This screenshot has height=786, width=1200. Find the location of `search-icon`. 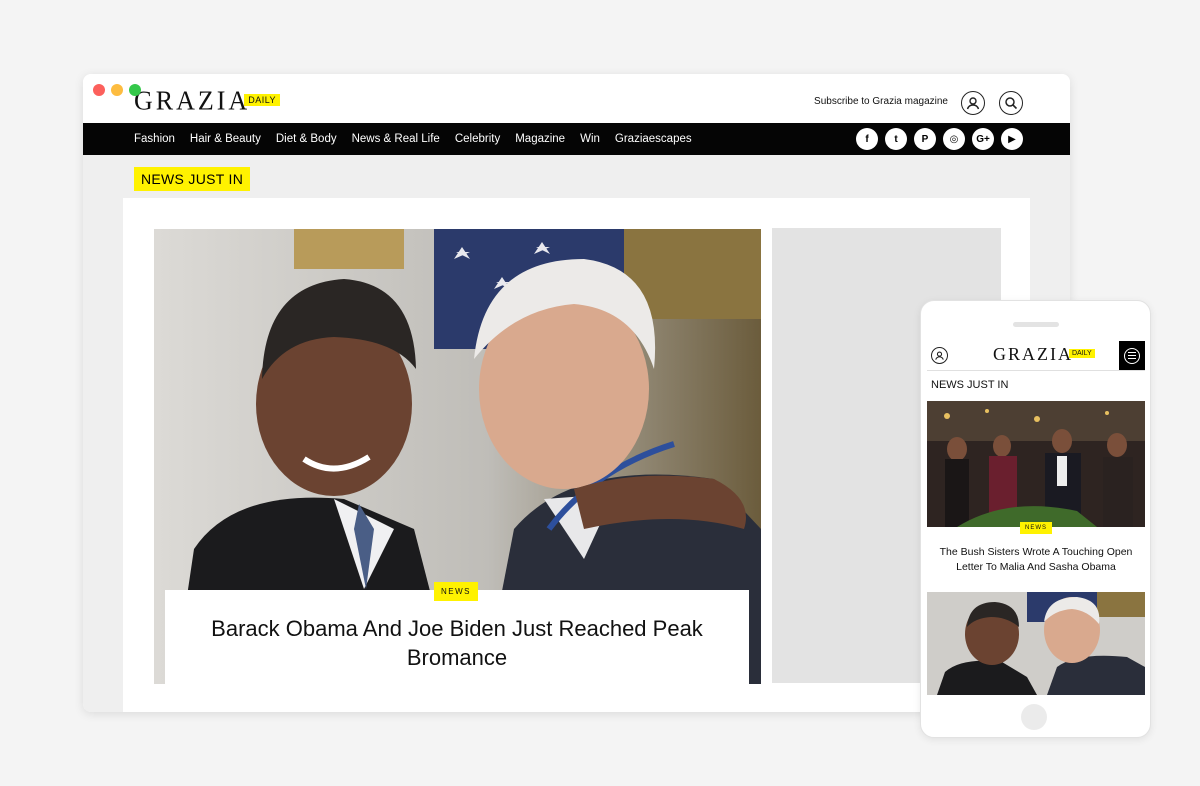

search-icon is located at coordinates (1011, 103).